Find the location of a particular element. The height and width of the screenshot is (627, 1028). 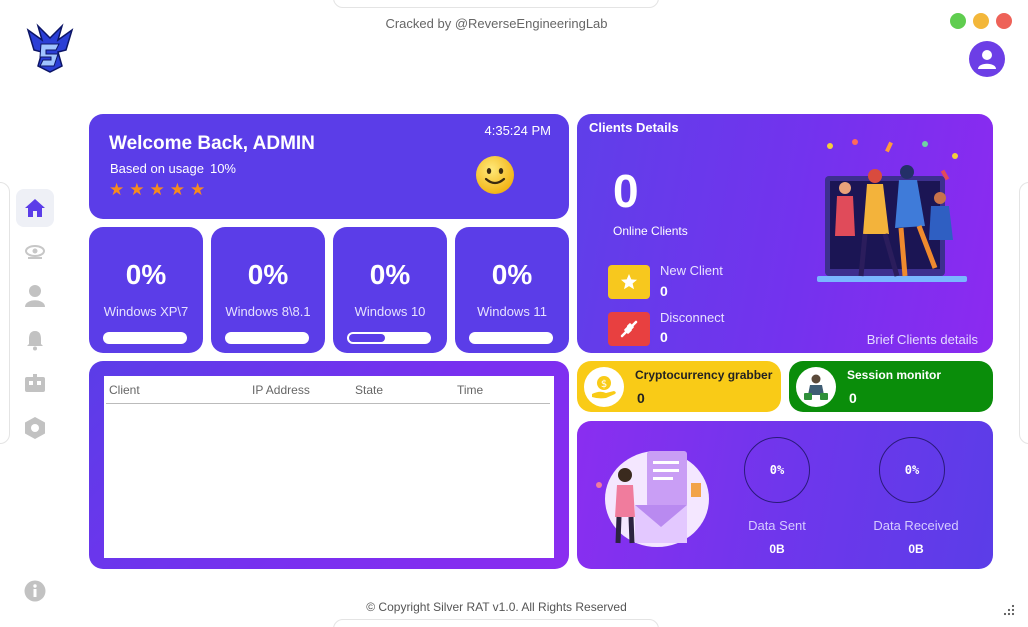

window-controls is located at coordinates (981, 21).